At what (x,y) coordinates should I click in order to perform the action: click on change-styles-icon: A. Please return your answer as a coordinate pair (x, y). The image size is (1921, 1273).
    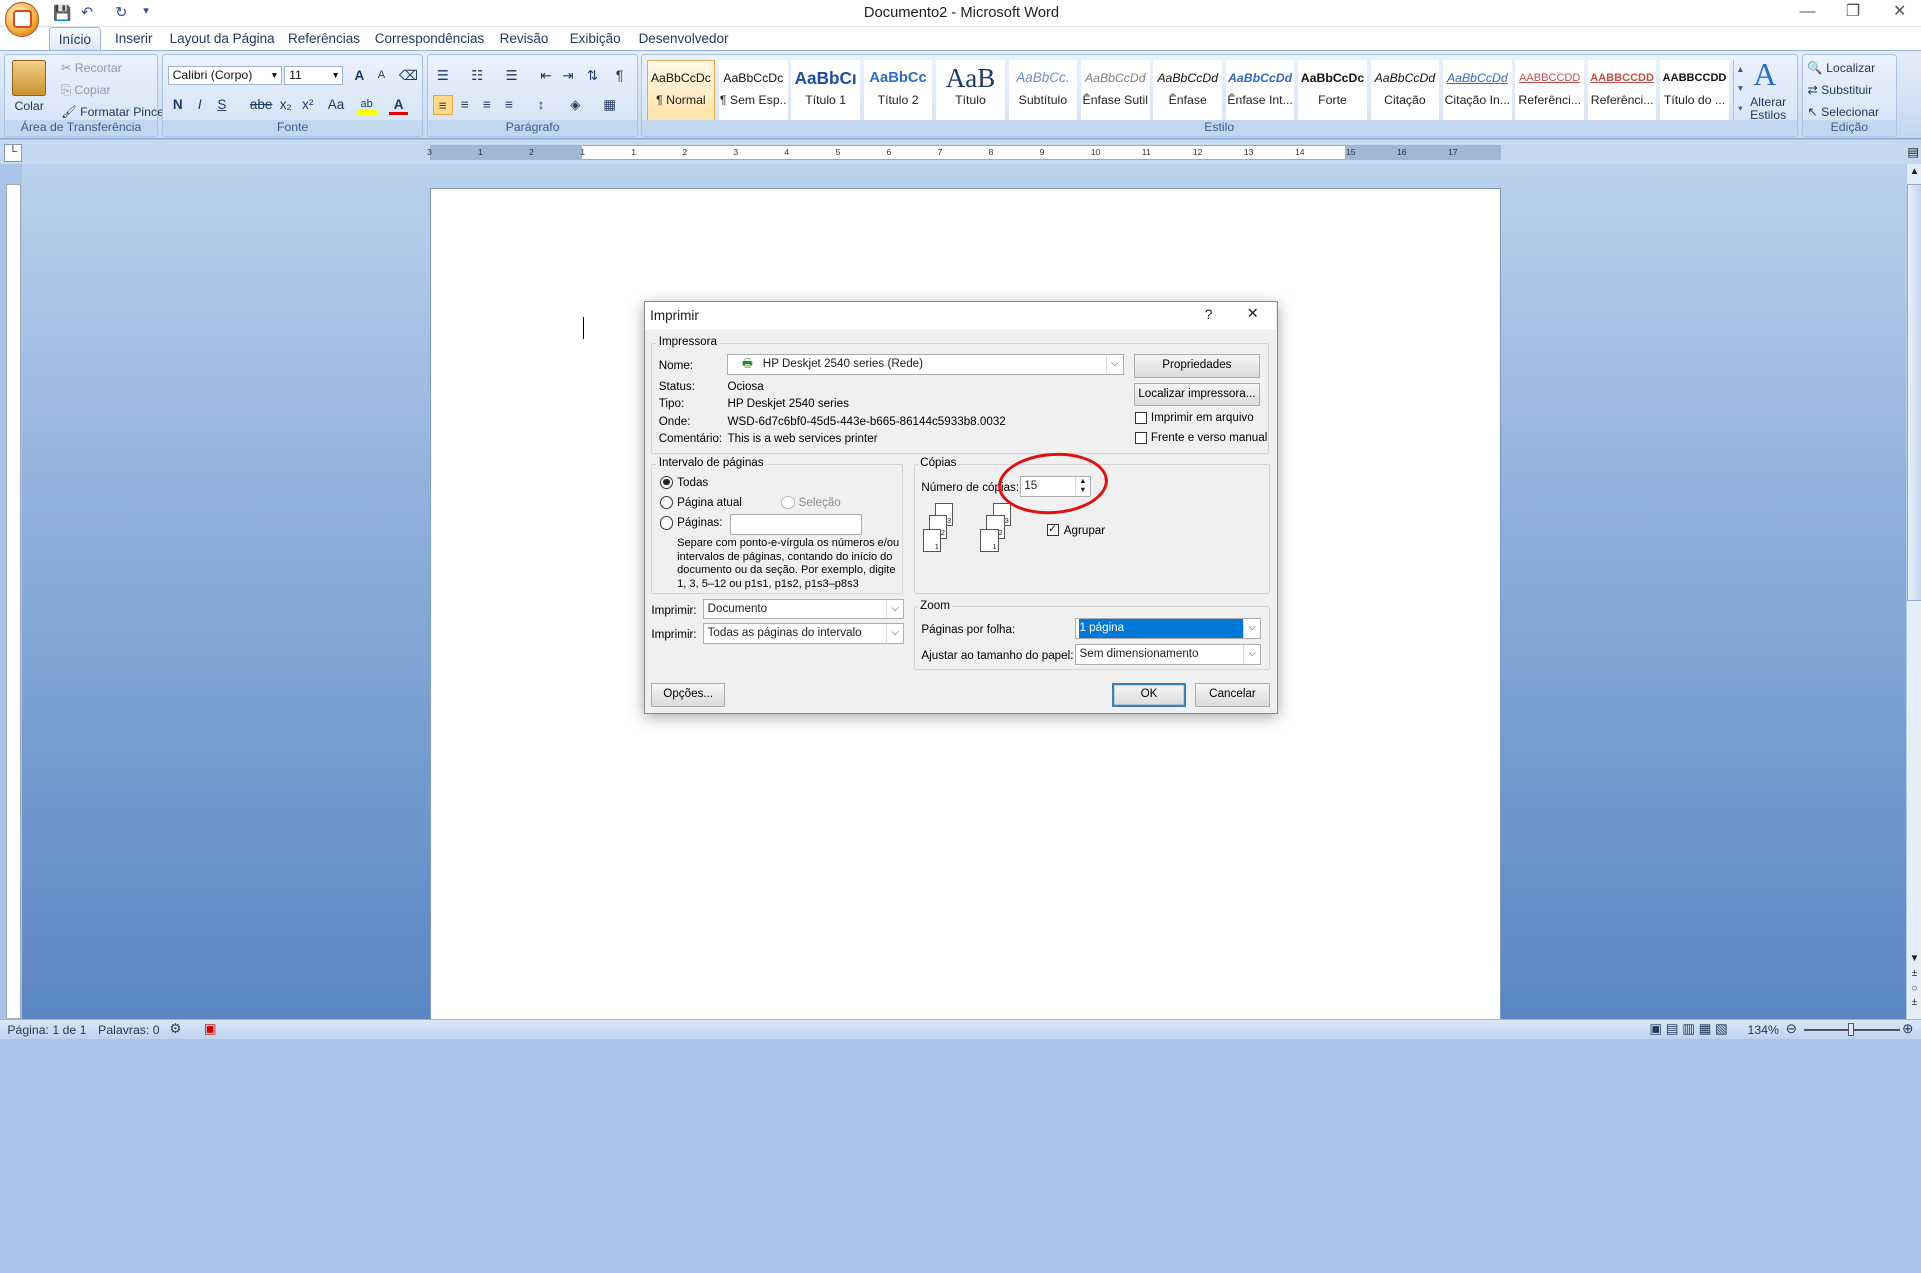
    Looking at the image, I should click on (1764, 75).